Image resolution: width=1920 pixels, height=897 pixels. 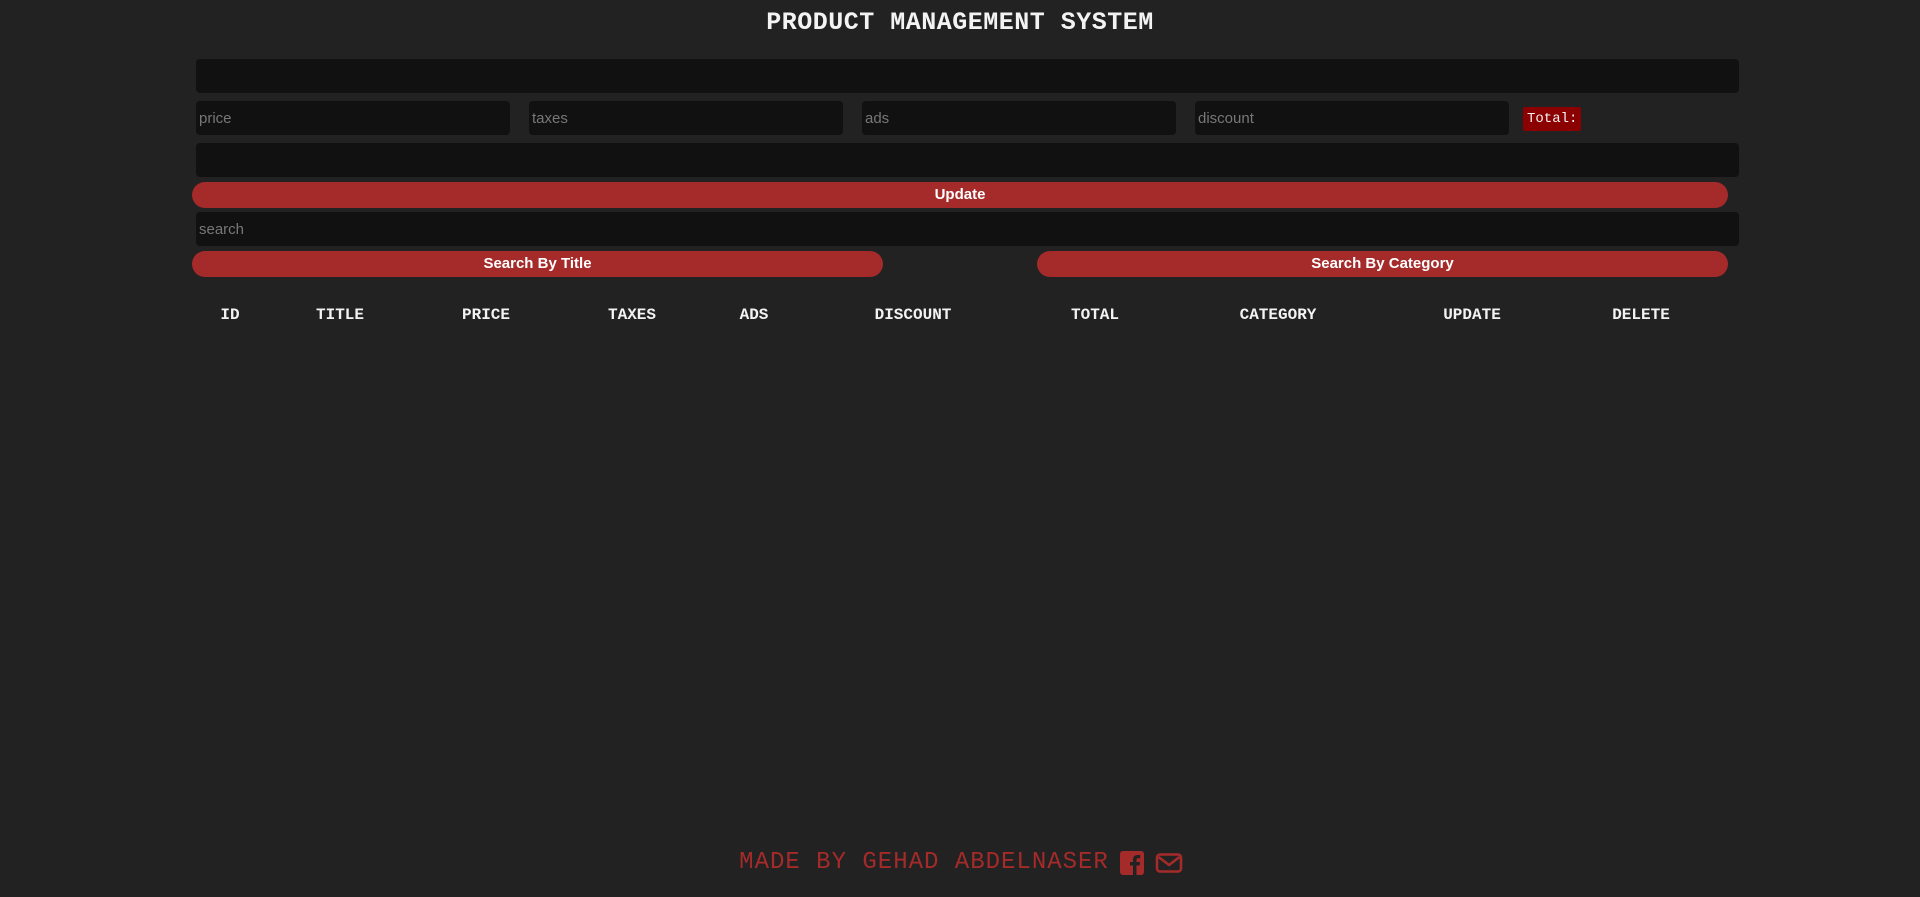 What do you see at coordinates (960, 195) in the screenshot?
I see `update-button: Update` at bounding box center [960, 195].